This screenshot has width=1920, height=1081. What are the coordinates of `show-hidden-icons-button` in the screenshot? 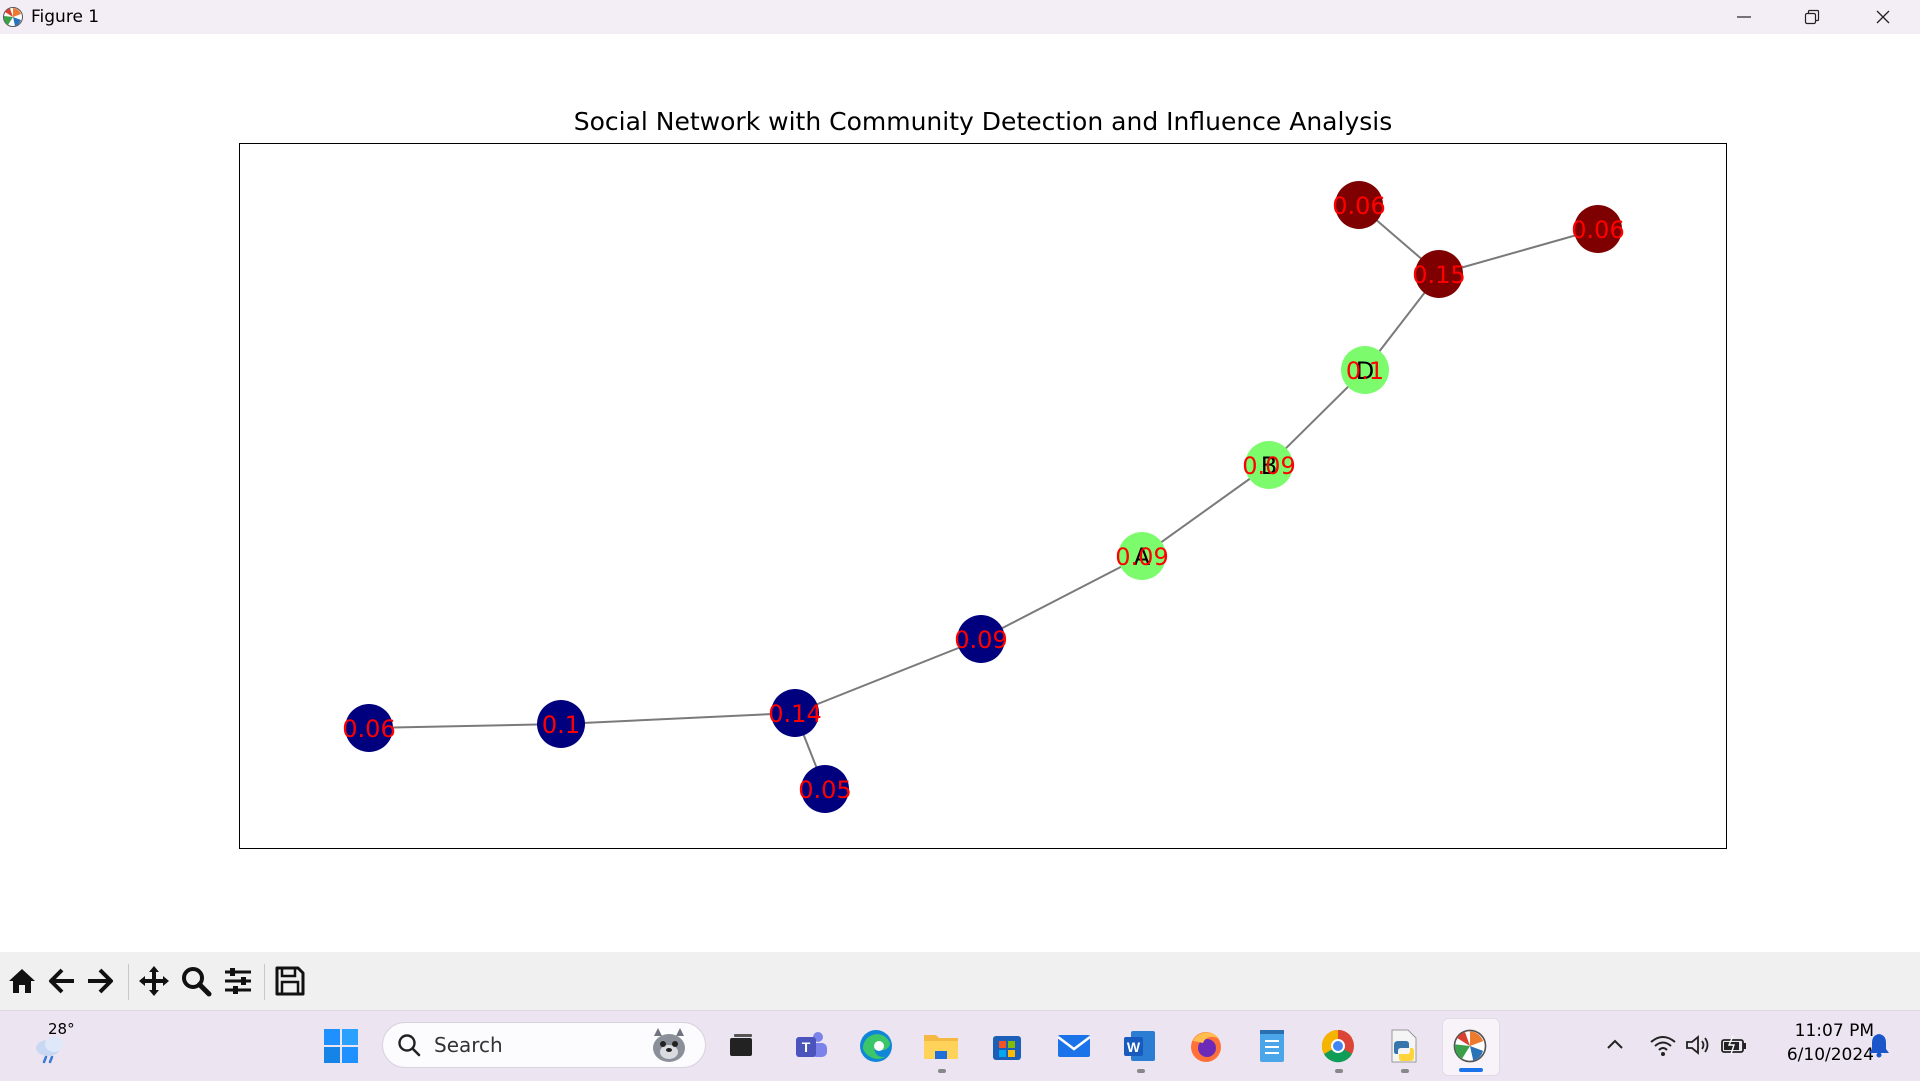 It's located at (1615, 1045).